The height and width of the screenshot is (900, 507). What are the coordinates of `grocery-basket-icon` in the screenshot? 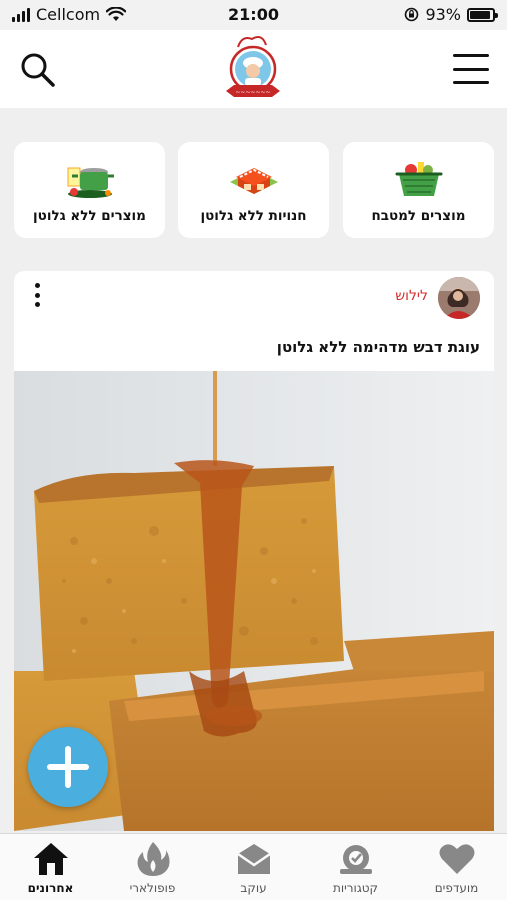 It's located at (418, 179).